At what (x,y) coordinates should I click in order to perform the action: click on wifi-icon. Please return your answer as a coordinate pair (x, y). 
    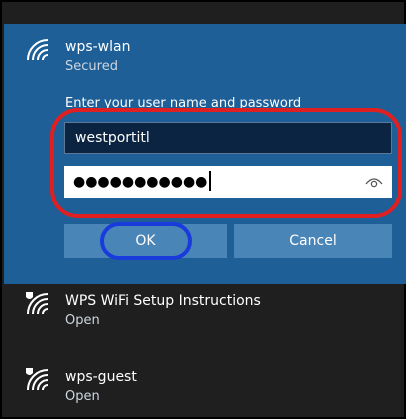
    Looking at the image, I should click on (38, 50).